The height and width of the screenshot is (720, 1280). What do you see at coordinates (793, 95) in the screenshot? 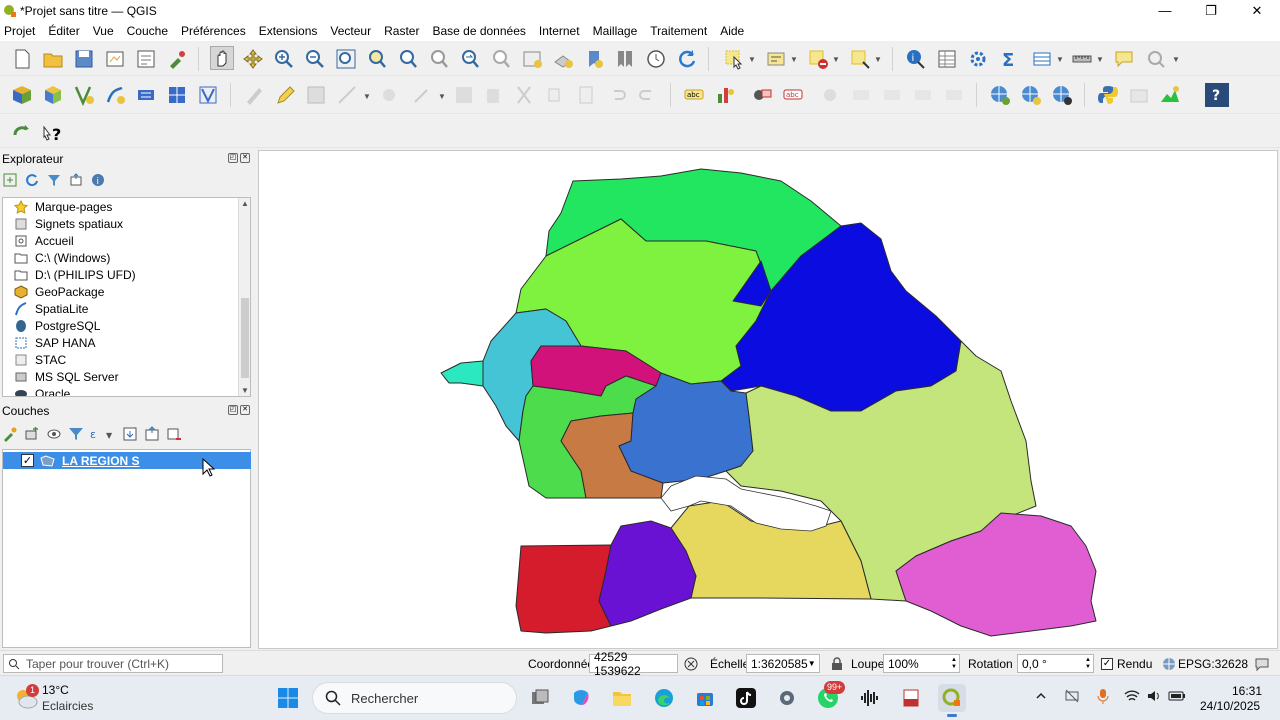
I see `highlight-label-icon: abc` at bounding box center [793, 95].